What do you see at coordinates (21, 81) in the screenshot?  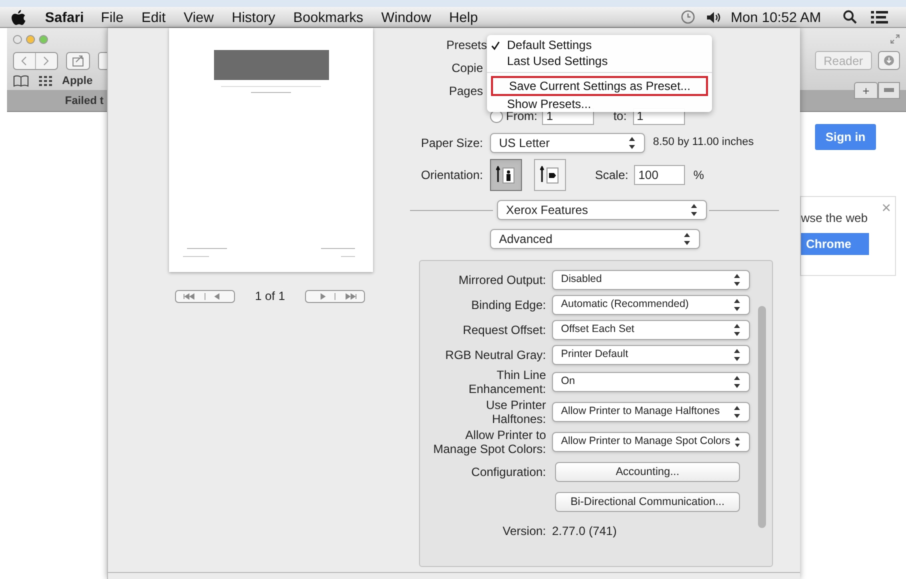 I see `book-icon` at bounding box center [21, 81].